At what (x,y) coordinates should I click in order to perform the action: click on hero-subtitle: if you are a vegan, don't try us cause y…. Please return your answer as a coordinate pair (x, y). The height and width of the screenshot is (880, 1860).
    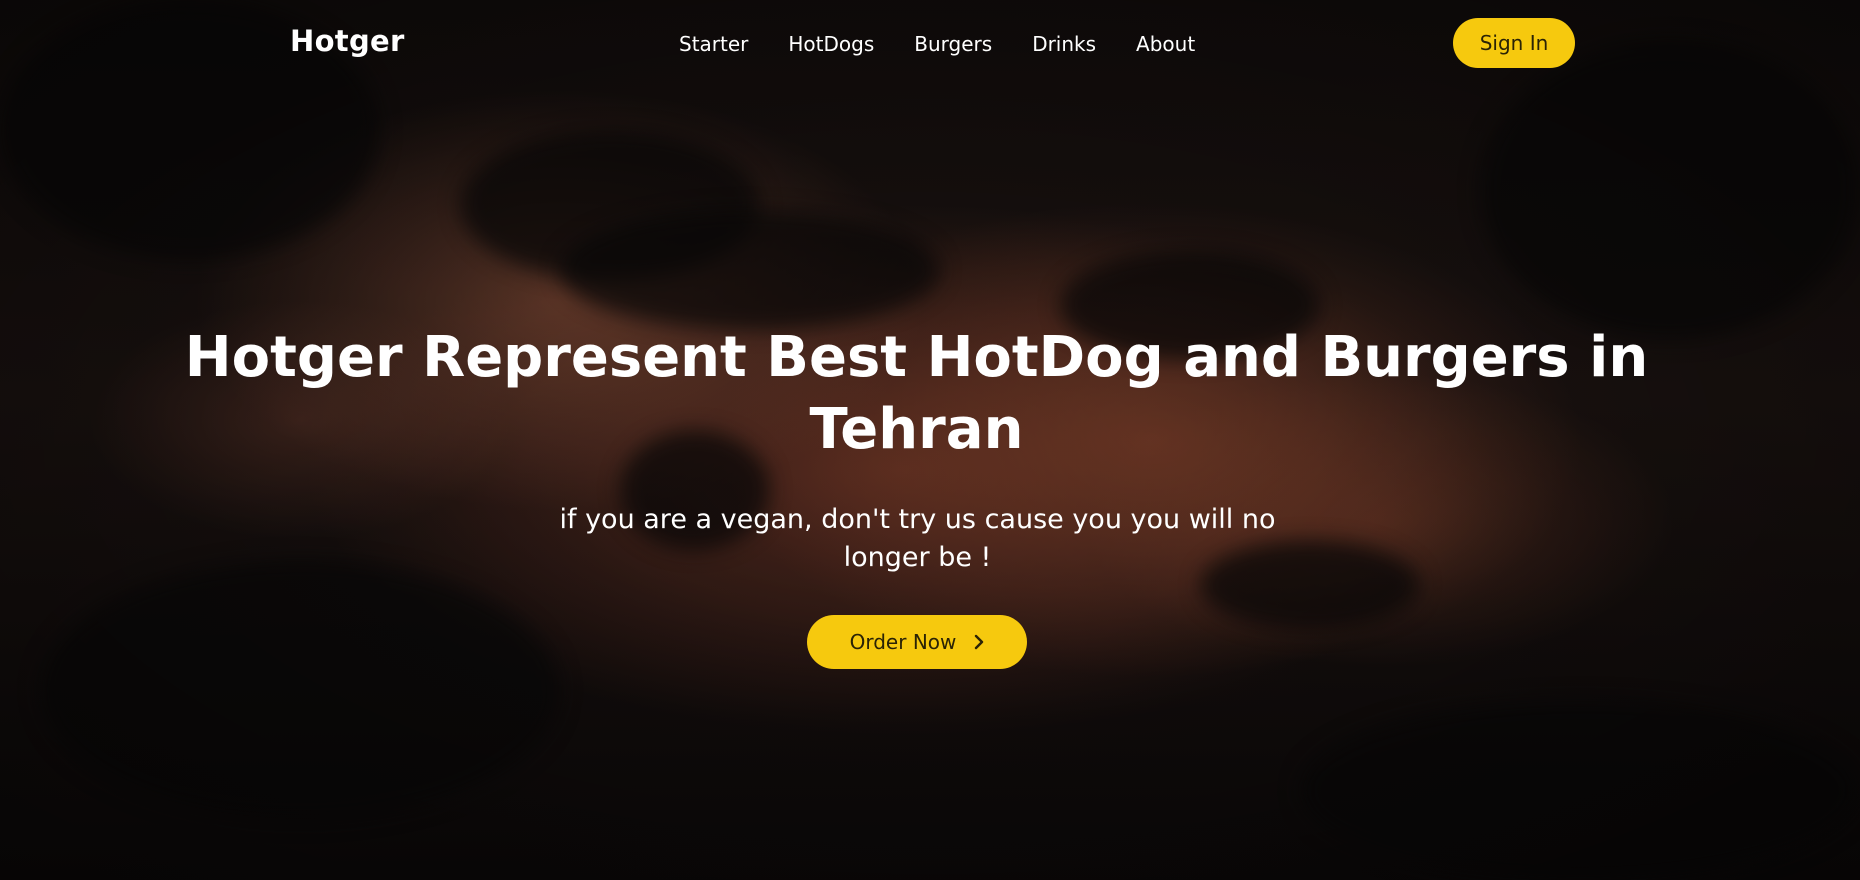
    Looking at the image, I should click on (917, 538).